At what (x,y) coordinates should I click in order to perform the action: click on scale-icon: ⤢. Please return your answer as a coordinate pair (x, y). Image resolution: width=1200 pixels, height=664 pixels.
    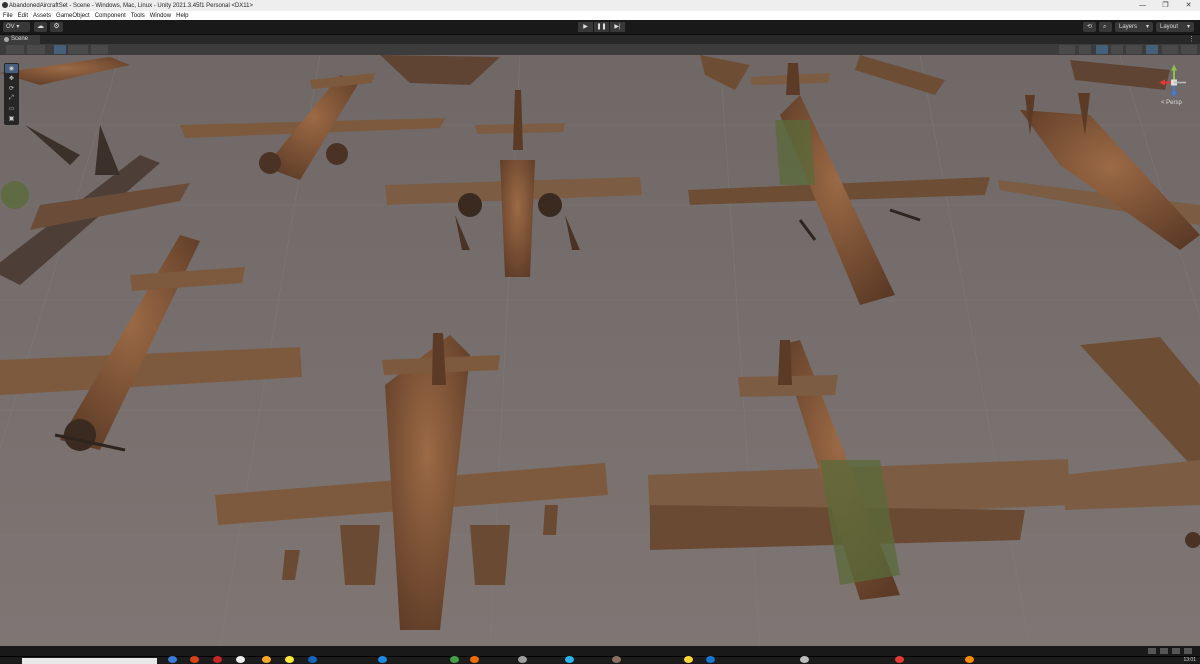
    Looking at the image, I should click on (11, 98).